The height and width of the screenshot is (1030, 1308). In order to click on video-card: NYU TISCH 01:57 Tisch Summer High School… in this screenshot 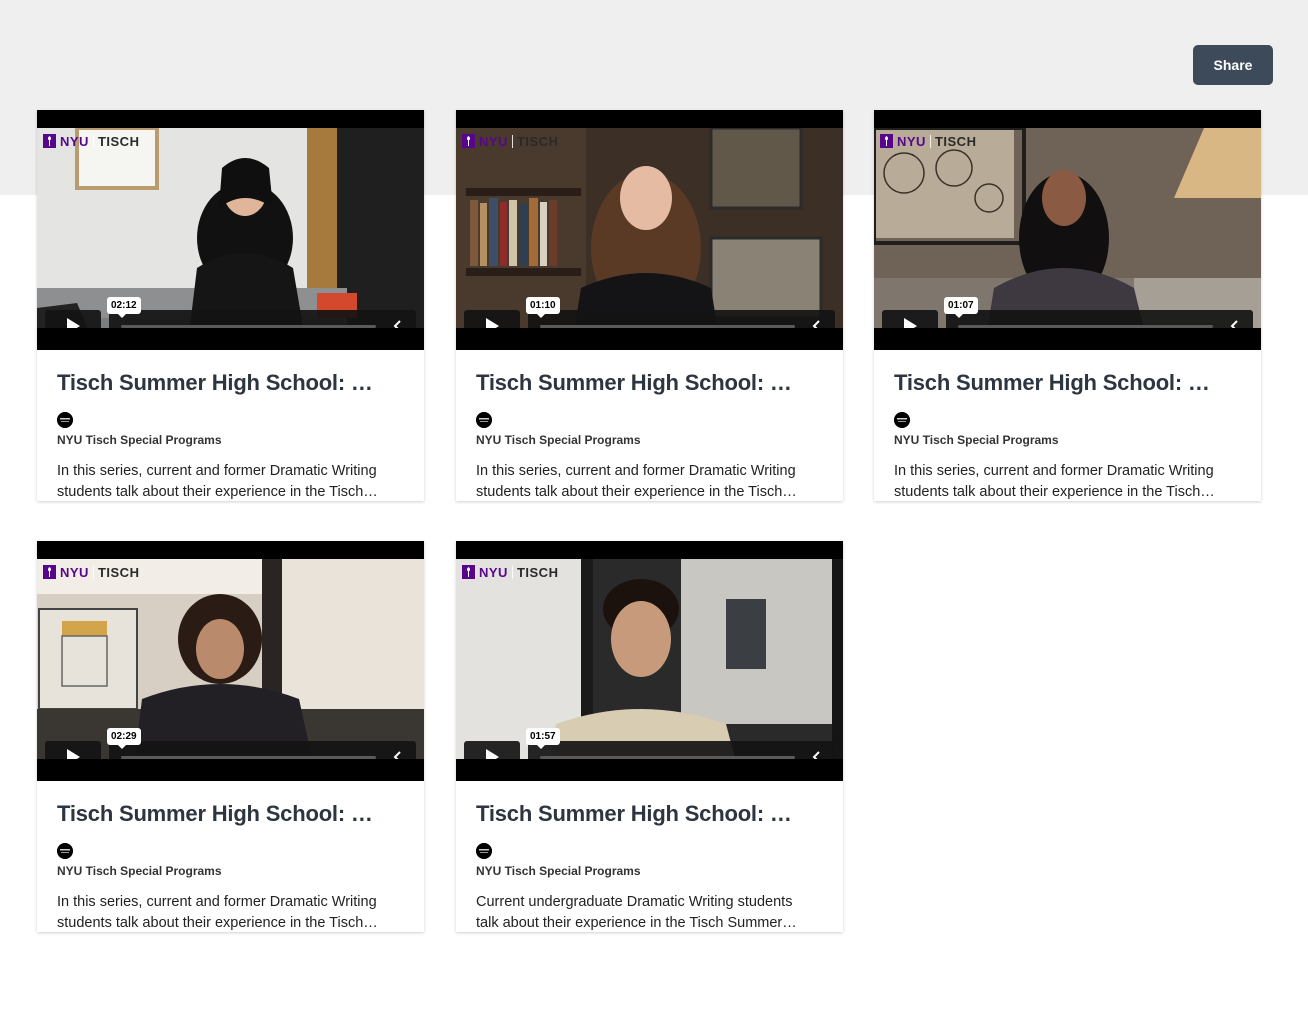, I will do `click(649, 736)`.